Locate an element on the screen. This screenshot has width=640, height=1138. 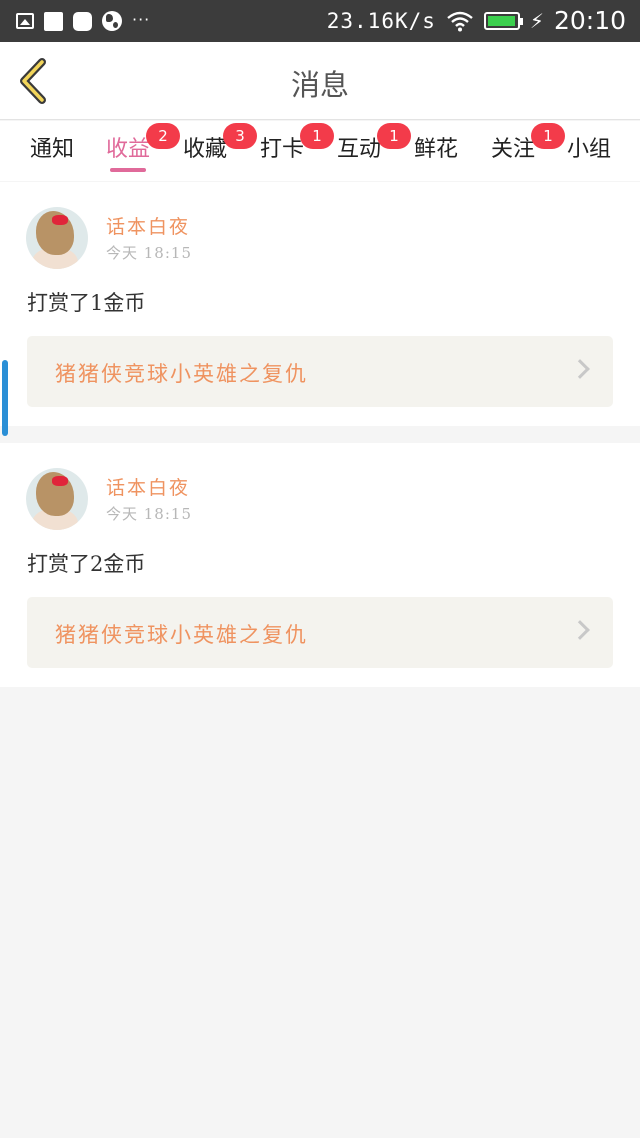
battery-icon is located at coordinates (503, 20).